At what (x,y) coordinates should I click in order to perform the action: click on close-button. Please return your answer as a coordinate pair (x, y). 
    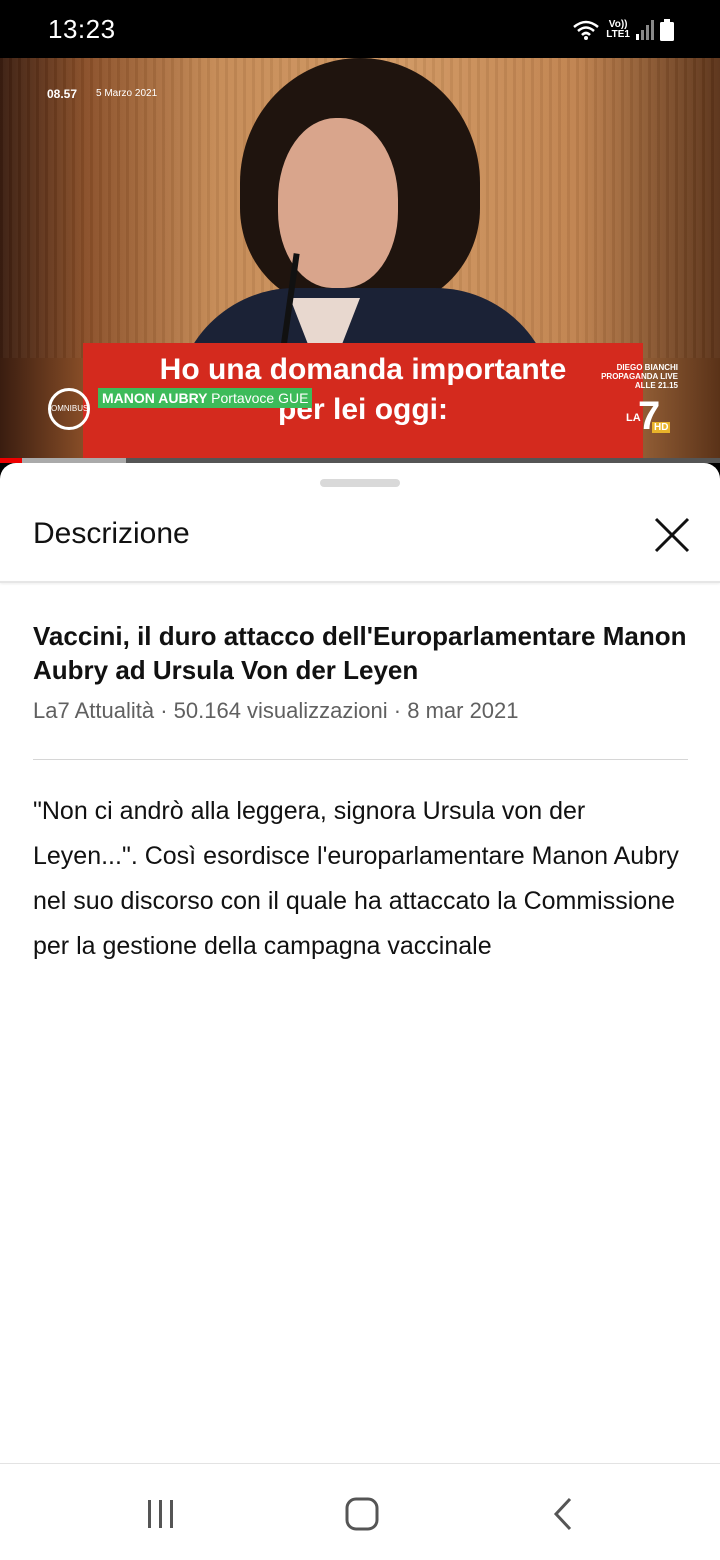
    Looking at the image, I should click on (672, 535).